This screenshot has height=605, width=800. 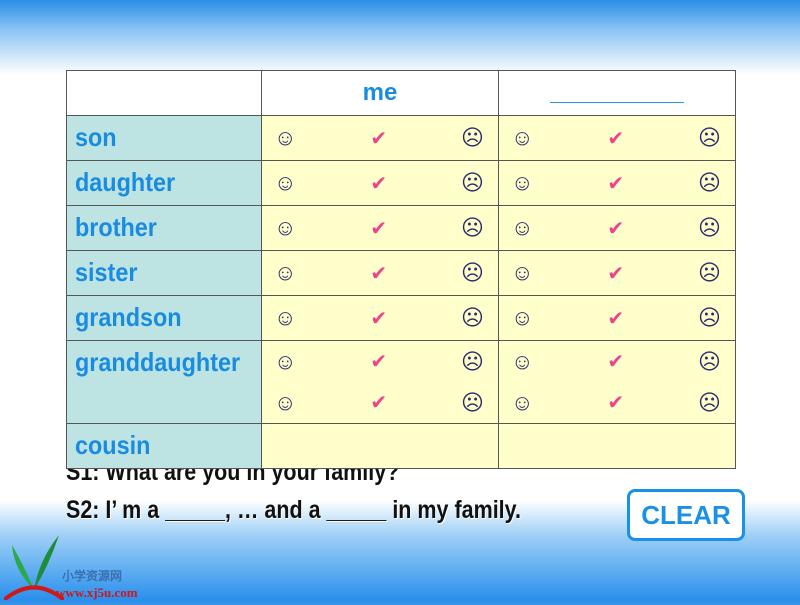 What do you see at coordinates (97, 592) in the screenshot?
I see `logo-url: www.xj5u.com` at bounding box center [97, 592].